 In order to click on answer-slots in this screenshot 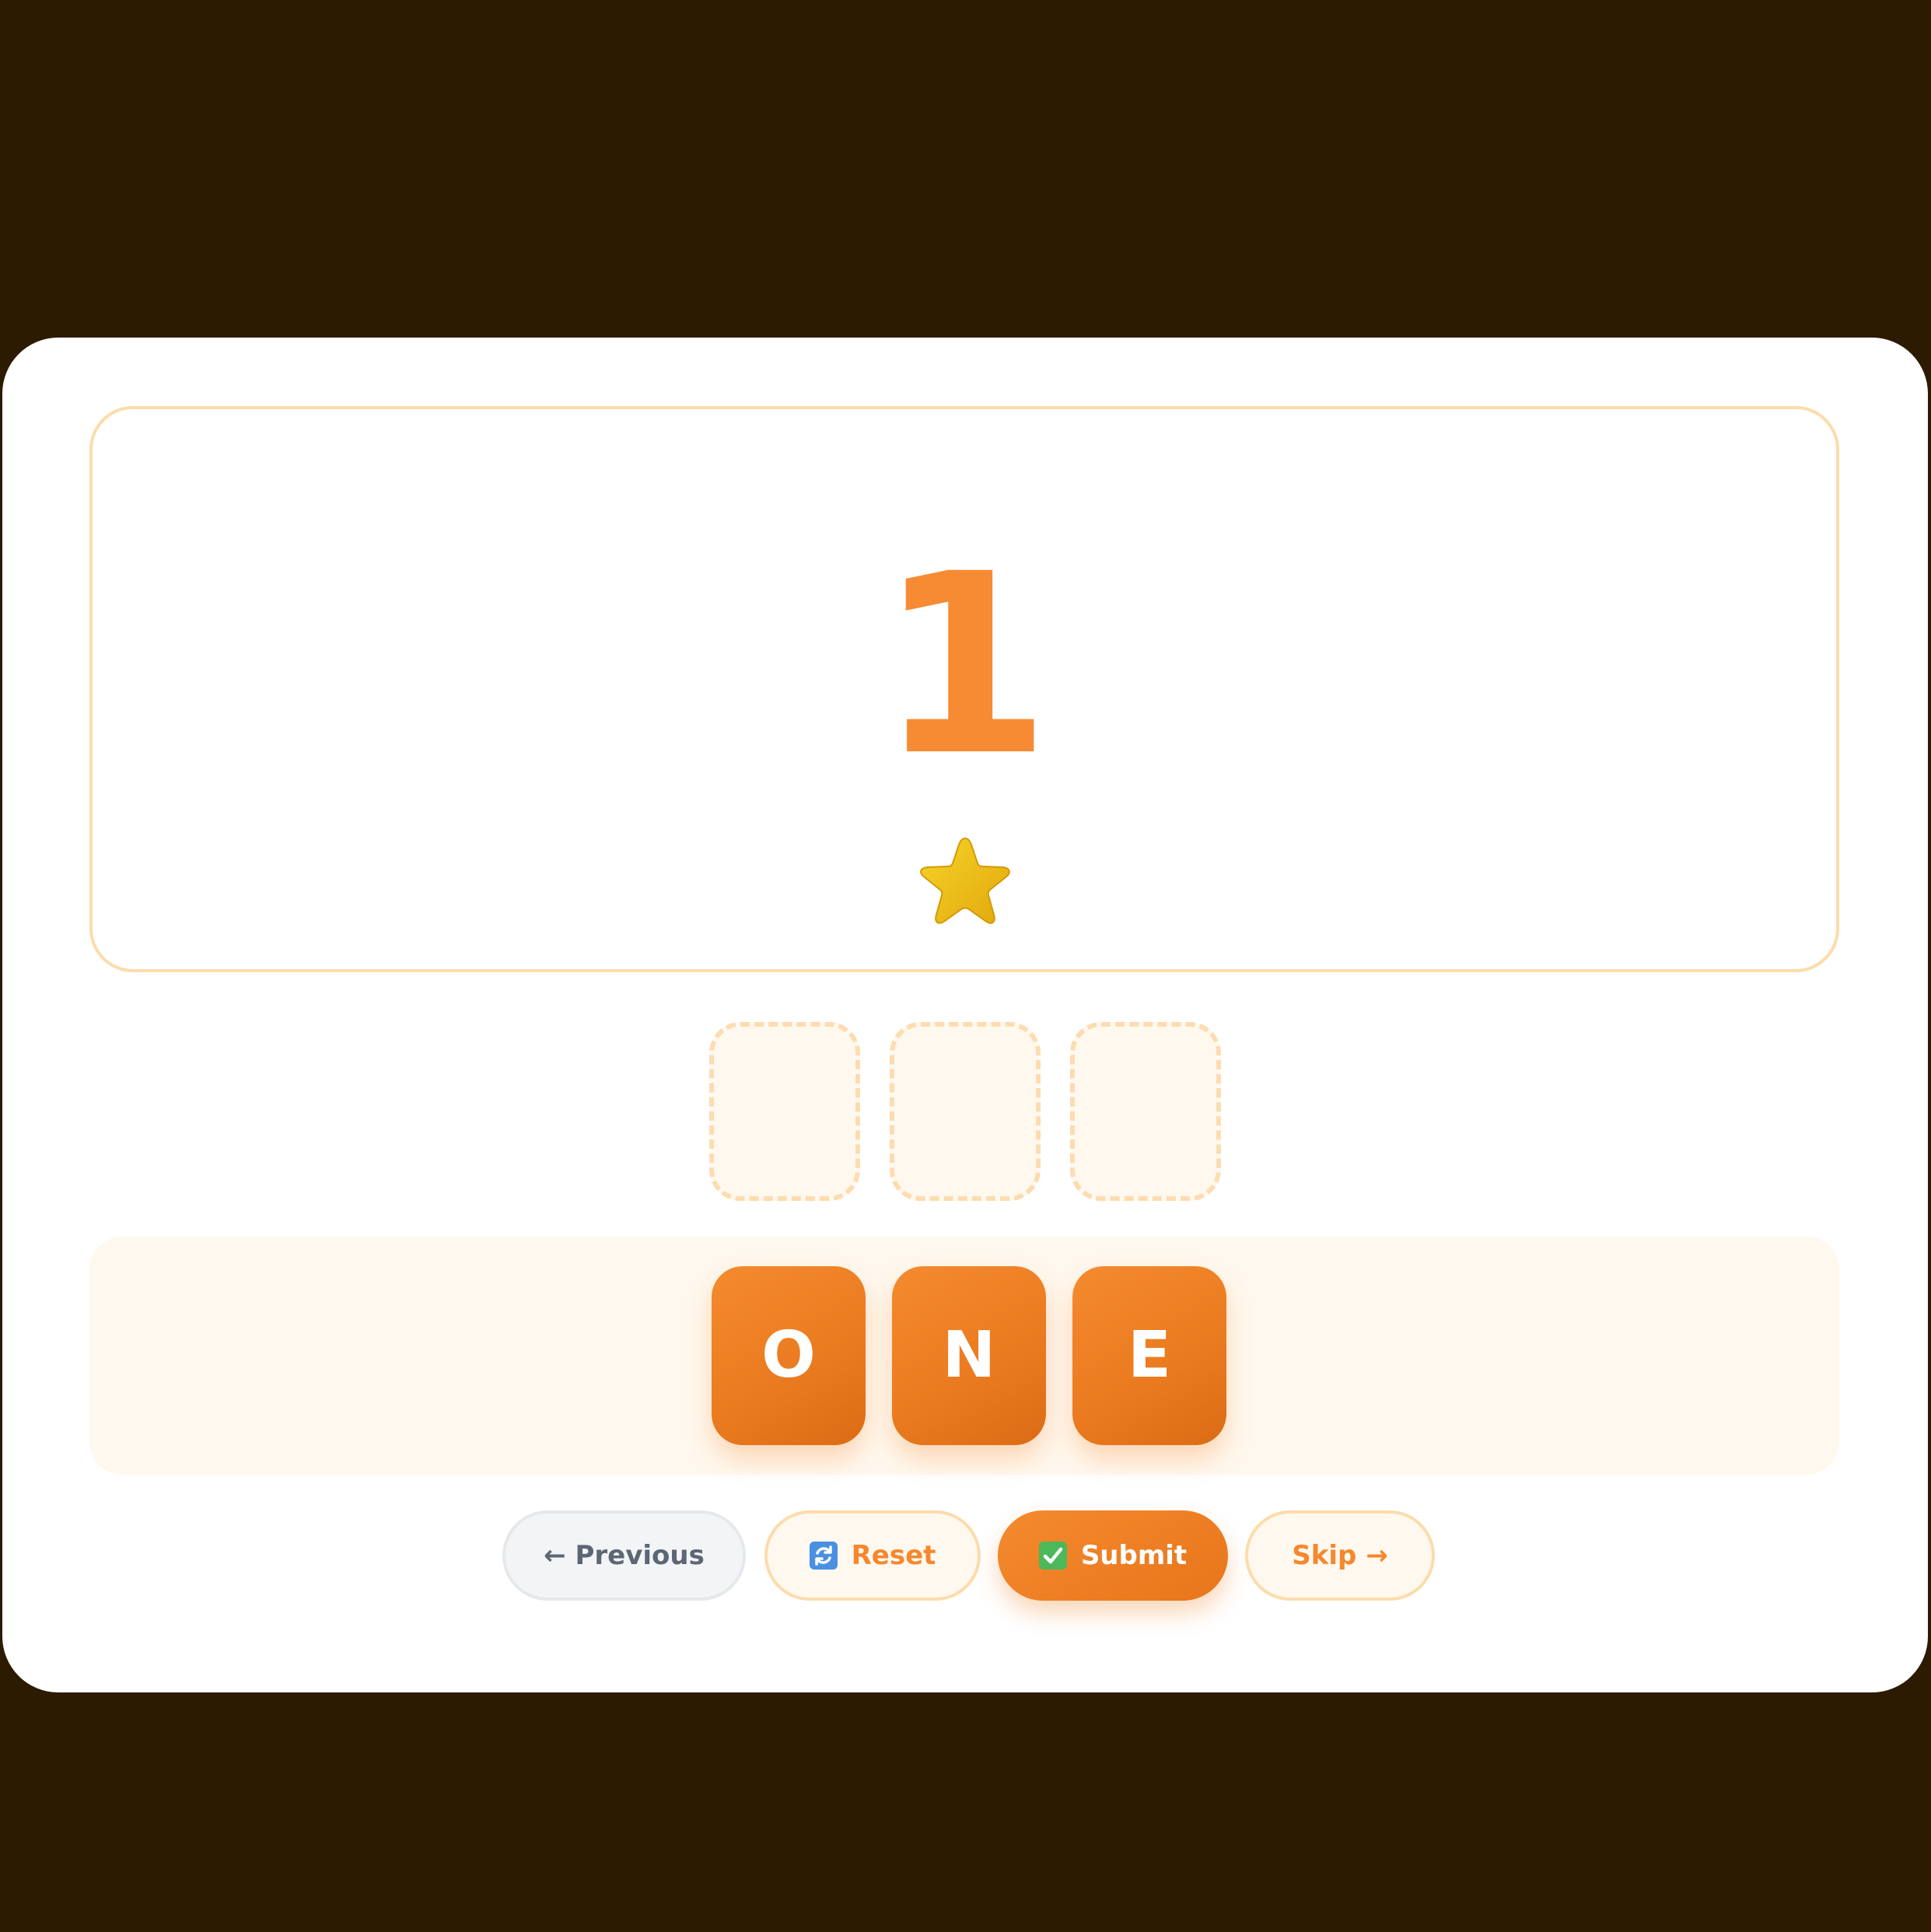, I will do `click(968, 1112)`.